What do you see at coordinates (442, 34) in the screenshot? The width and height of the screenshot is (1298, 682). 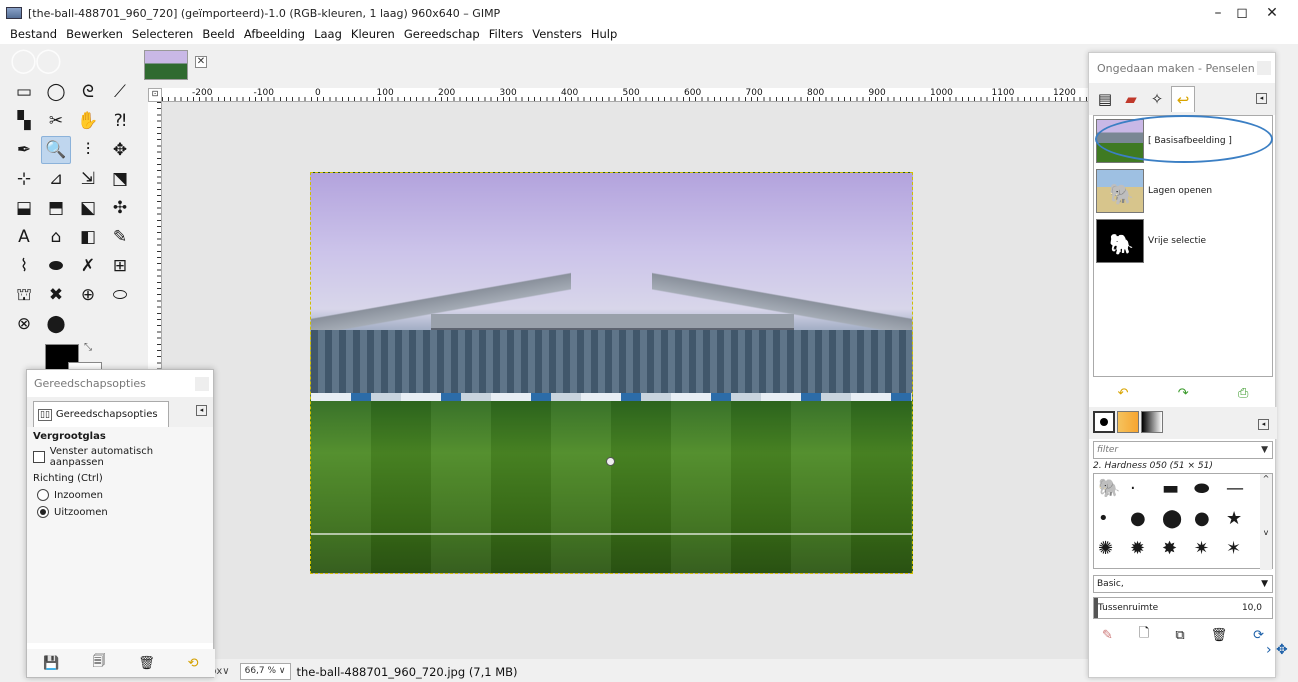 I see `menu-gereedschap: Gereedschap` at bounding box center [442, 34].